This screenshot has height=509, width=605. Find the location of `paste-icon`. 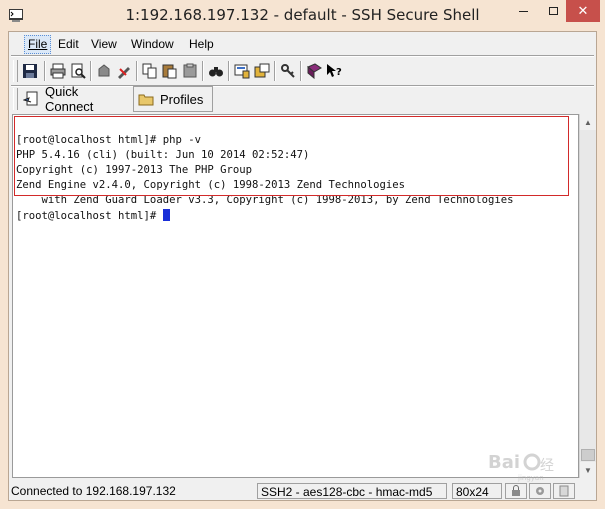

paste-icon is located at coordinates (169, 71).